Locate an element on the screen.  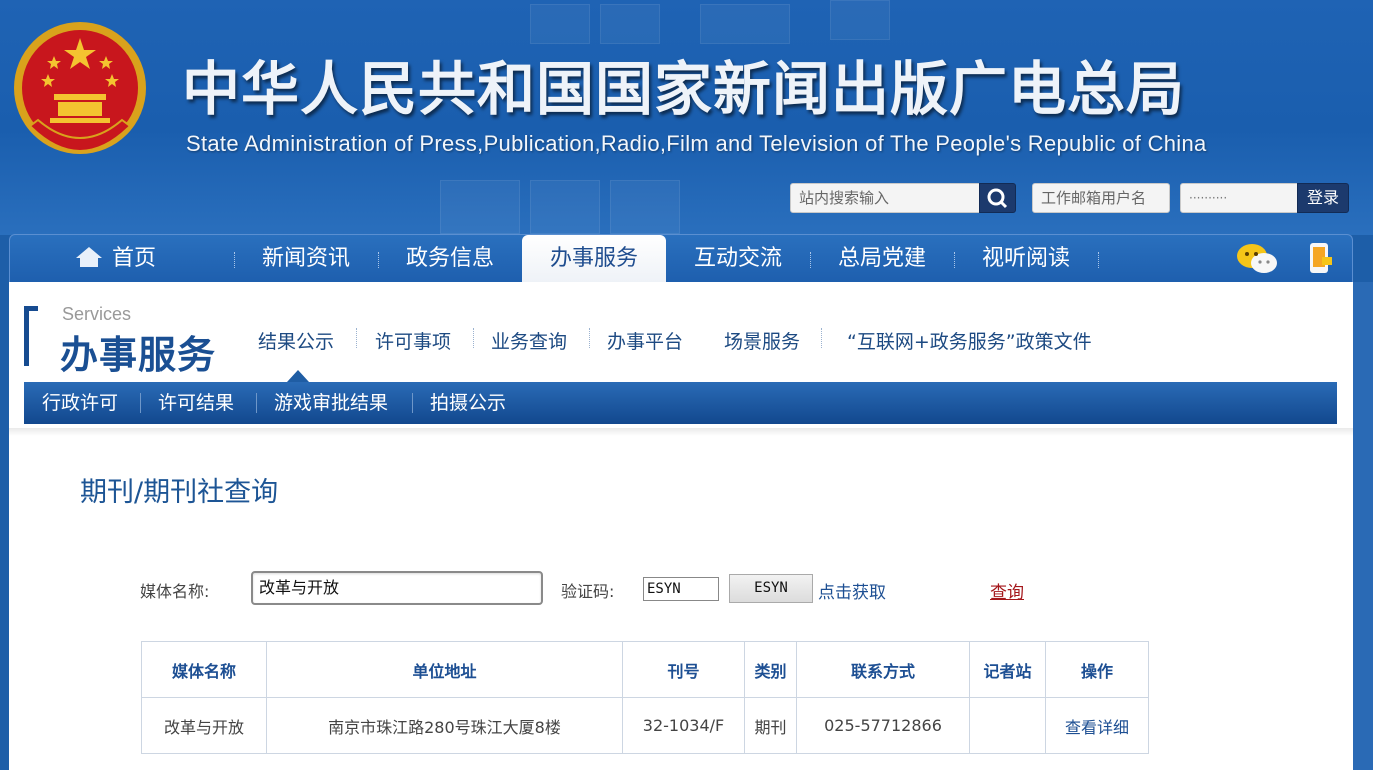
third-level-nav: 行政许可 许可结果 游戏审批结果 拍摄公示 is located at coordinates (680, 403).